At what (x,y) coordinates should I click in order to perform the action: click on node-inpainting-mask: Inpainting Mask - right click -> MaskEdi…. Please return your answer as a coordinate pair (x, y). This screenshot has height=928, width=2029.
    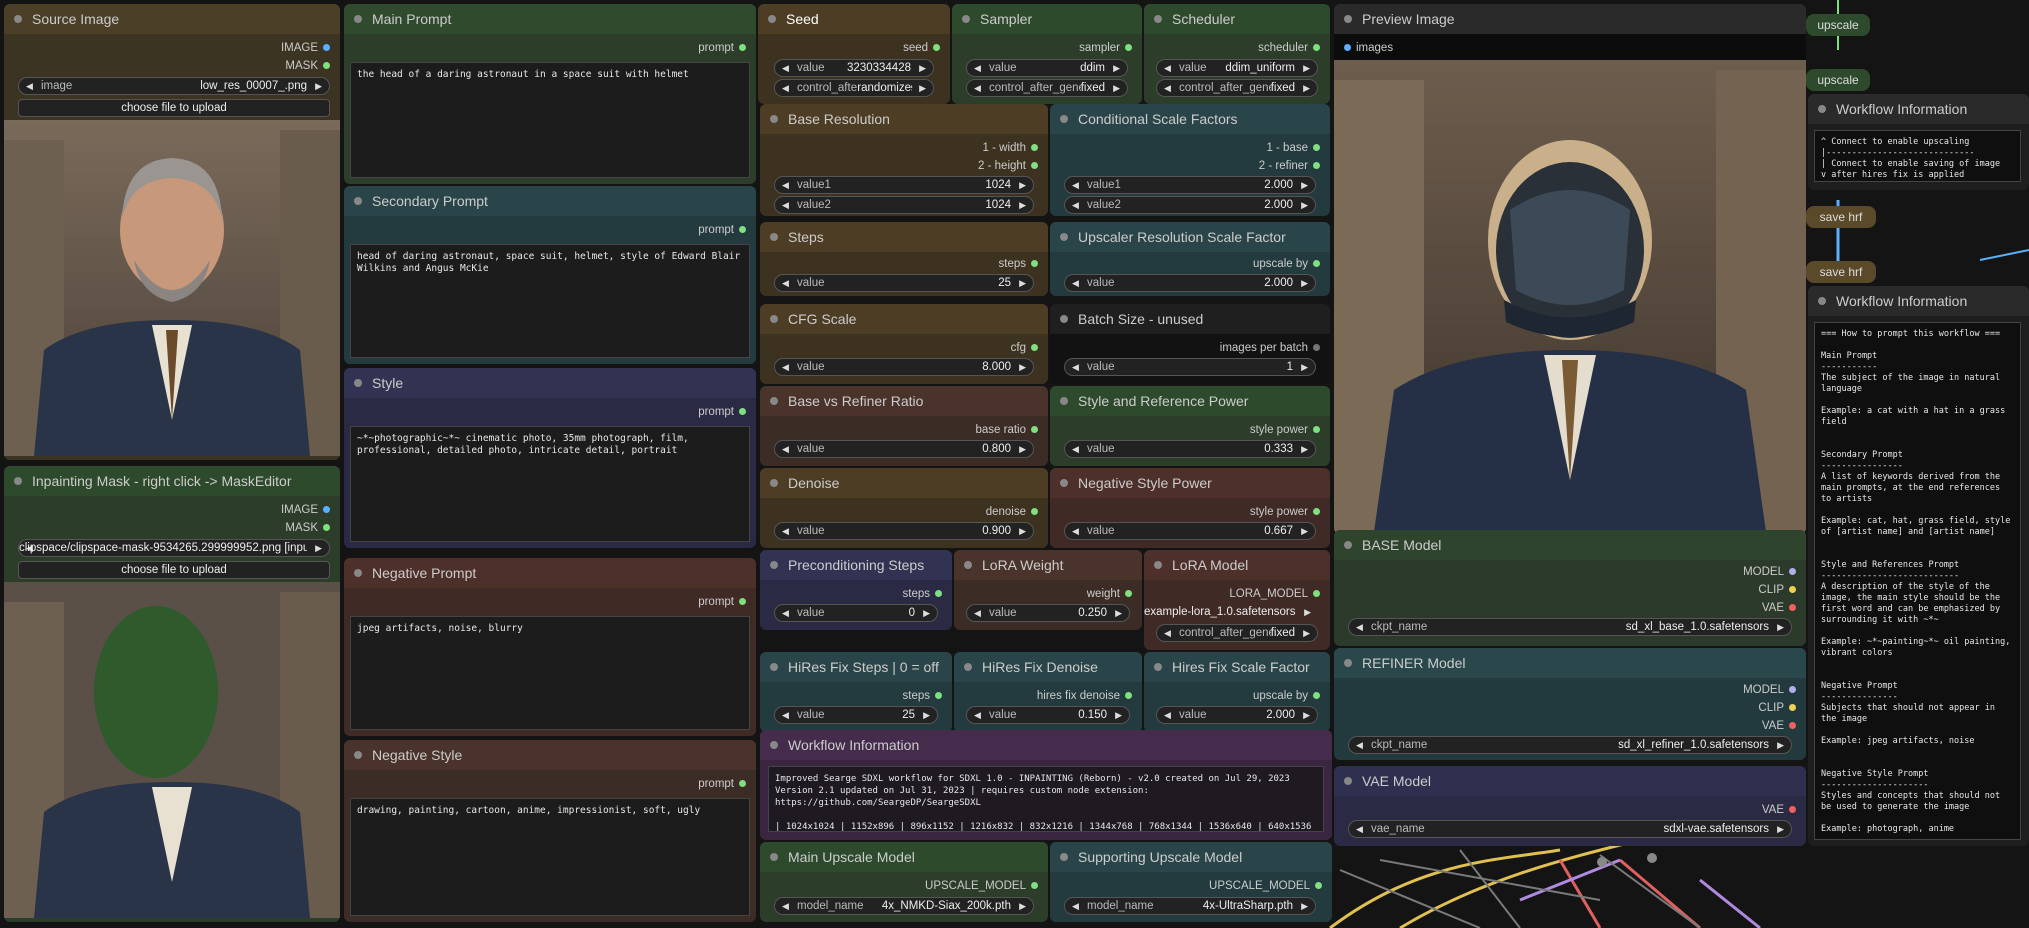
    Looking at the image, I should click on (172, 694).